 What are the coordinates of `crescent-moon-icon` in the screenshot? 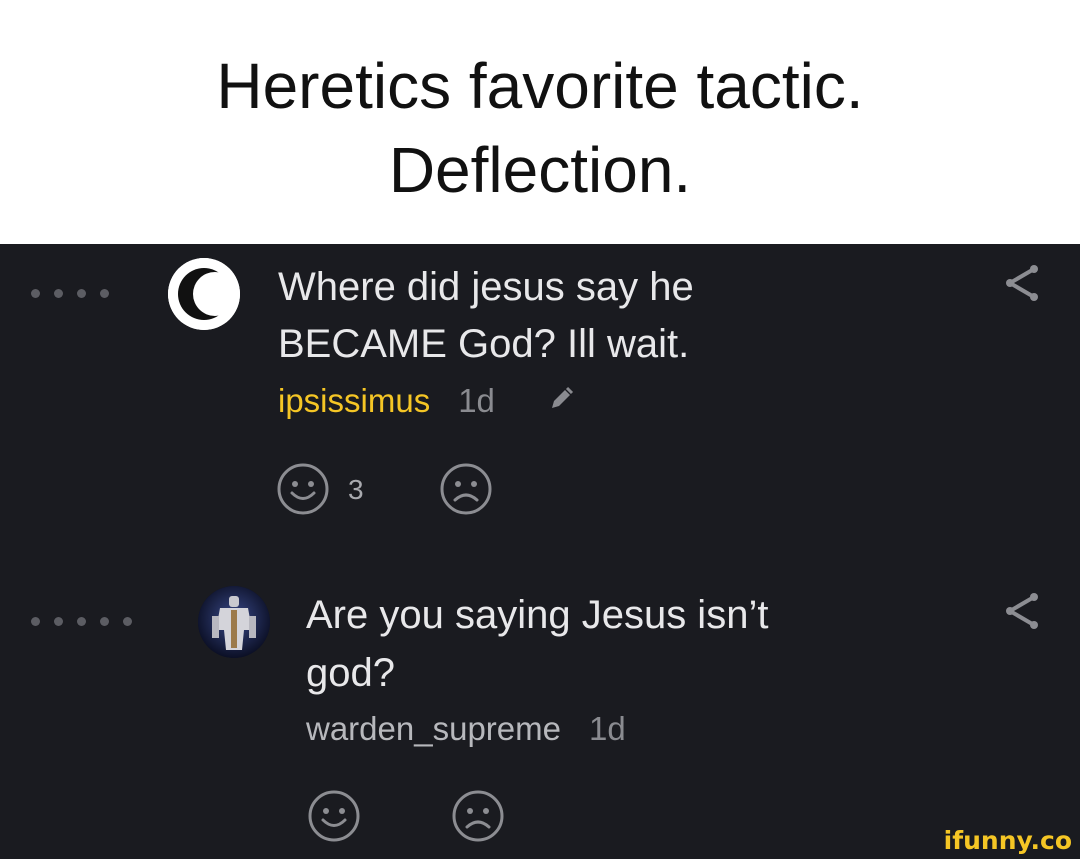 It's located at (204, 294).